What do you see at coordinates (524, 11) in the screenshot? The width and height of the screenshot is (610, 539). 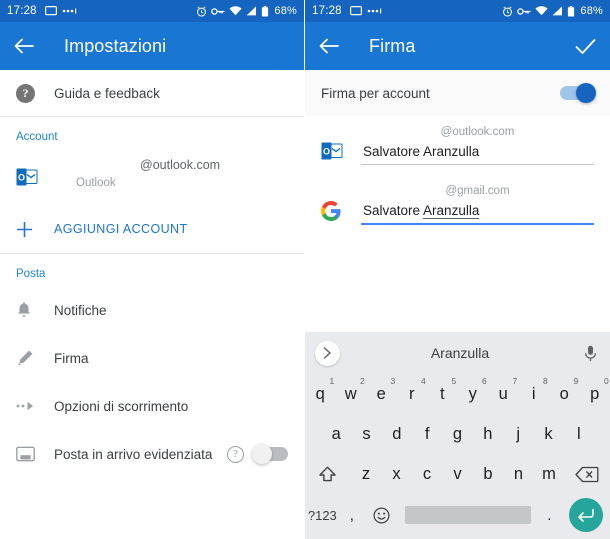 I see `vpn-key-icon` at bounding box center [524, 11].